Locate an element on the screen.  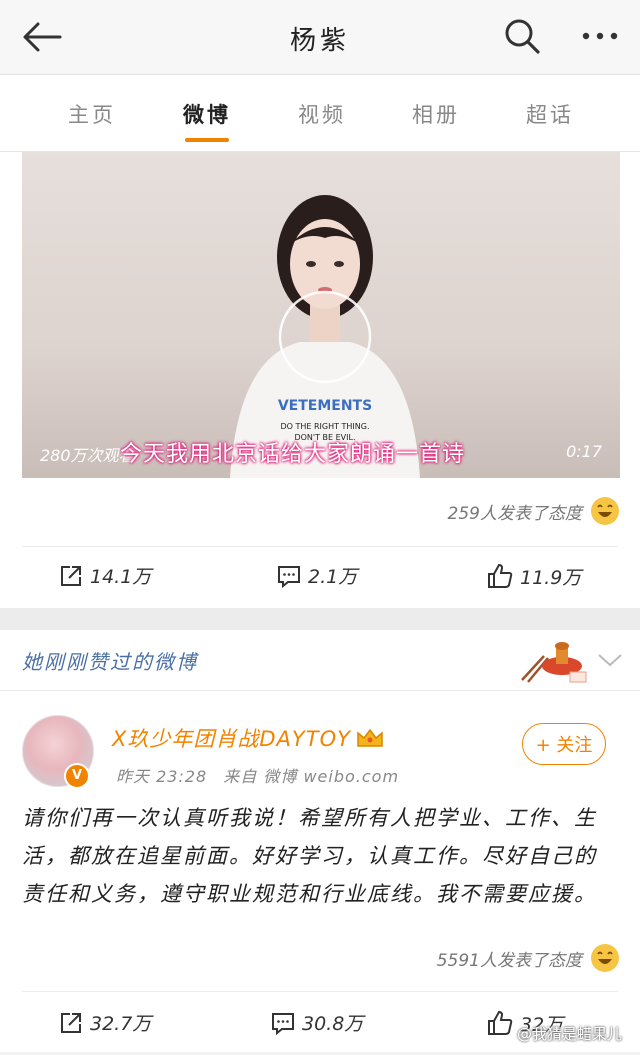
post-source: 来自 微博 weibo.com is located at coordinates (311, 776).